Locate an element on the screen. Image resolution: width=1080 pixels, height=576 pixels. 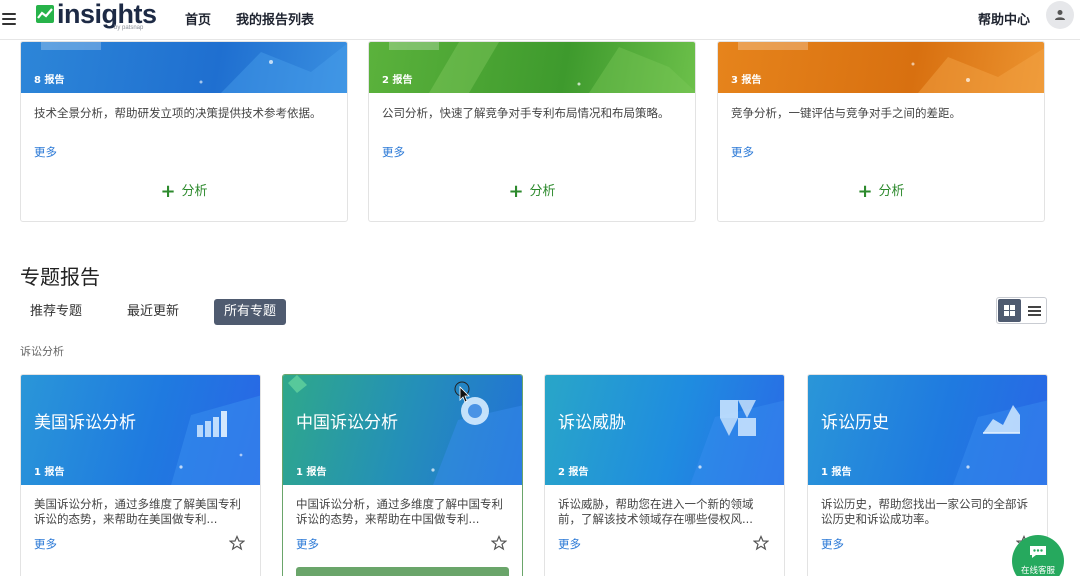
logo-chart-icon is located at coordinates (45, 14).